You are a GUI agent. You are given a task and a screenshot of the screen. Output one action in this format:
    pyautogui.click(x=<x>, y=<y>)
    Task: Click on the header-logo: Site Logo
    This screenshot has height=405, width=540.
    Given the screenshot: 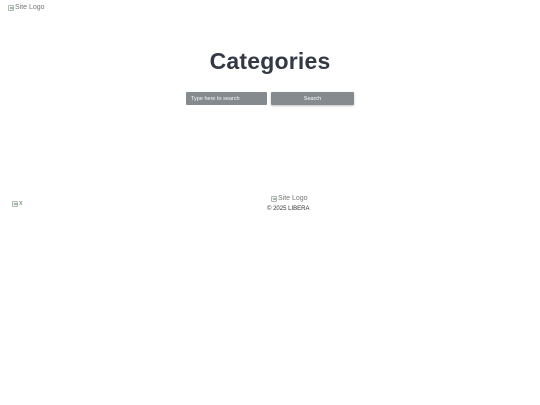 What is the action you would take?
    pyautogui.click(x=26, y=7)
    